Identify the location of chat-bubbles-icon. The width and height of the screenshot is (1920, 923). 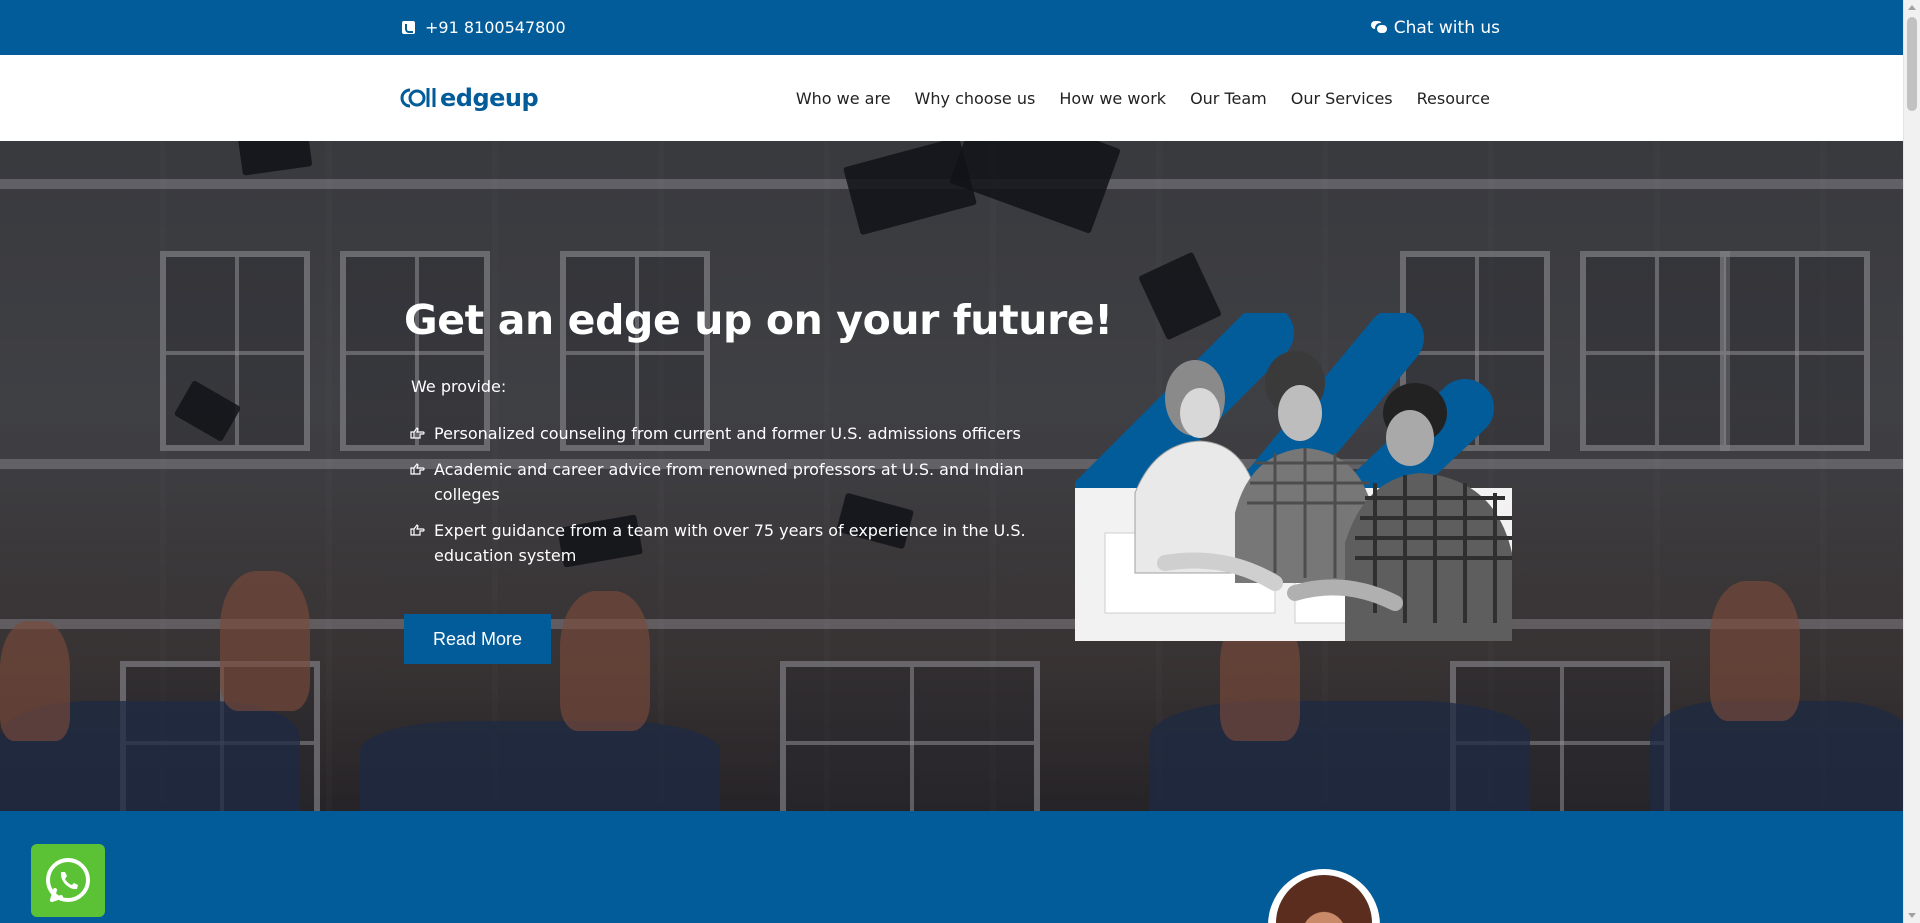
(1379, 27).